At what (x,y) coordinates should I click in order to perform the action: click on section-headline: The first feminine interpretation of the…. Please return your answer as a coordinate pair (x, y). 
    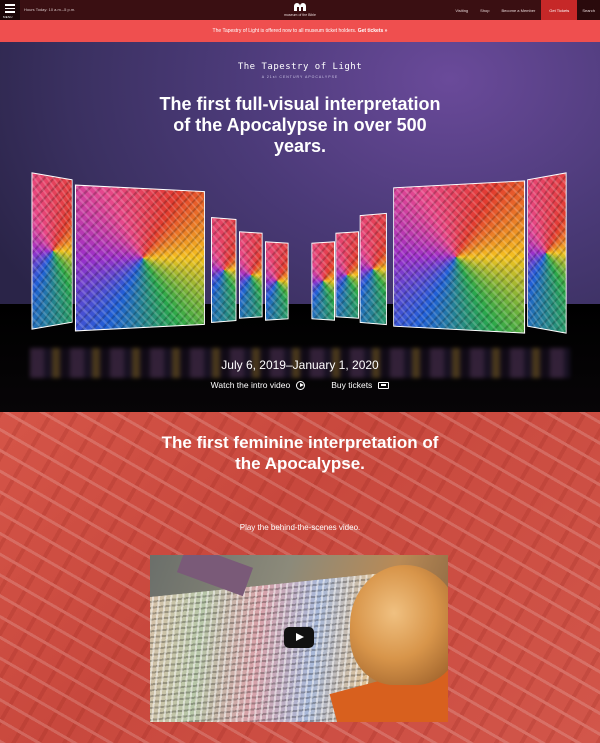
    Looking at the image, I should click on (300, 453).